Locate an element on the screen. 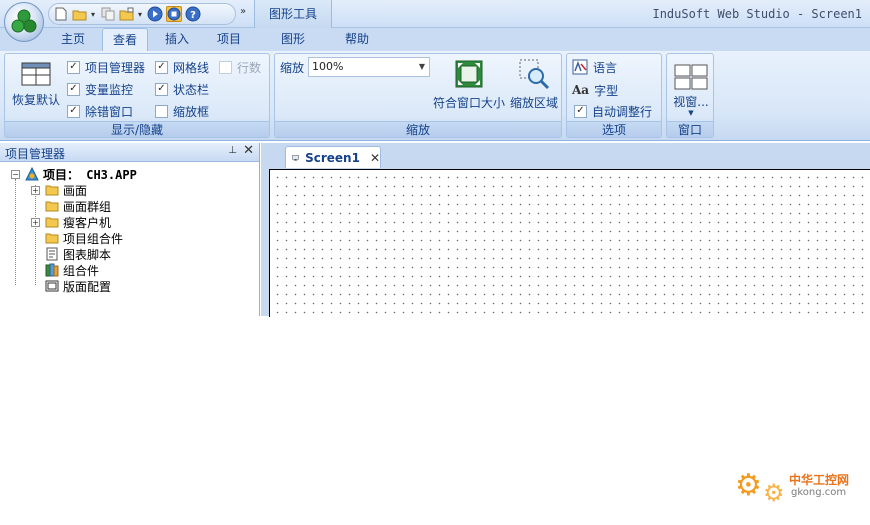  stop-icon is located at coordinates (174, 14).